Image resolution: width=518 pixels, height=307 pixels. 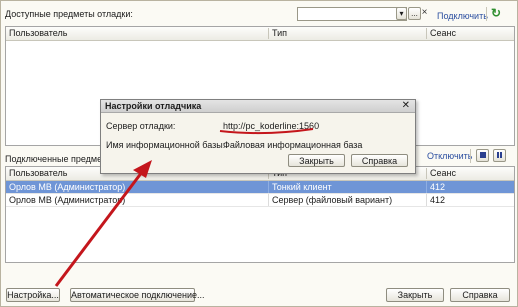 What do you see at coordinates (99, 229) in the screenshot?
I see `annotation-arrow-shaft` at bounding box center [99, 229].